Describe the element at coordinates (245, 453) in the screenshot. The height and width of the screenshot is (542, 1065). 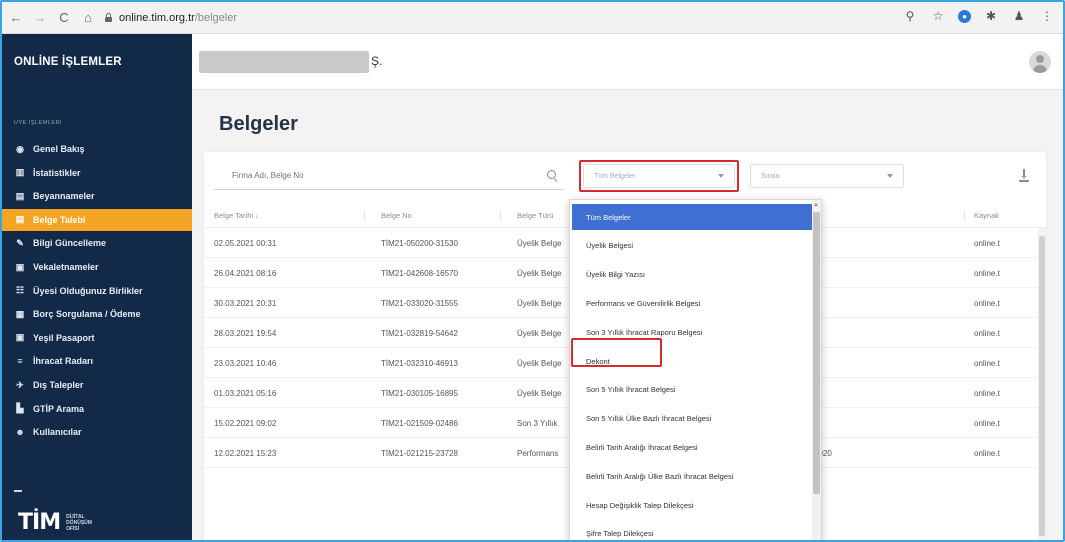
I see `cell-date: 12.02.2021 15:23` at that location.